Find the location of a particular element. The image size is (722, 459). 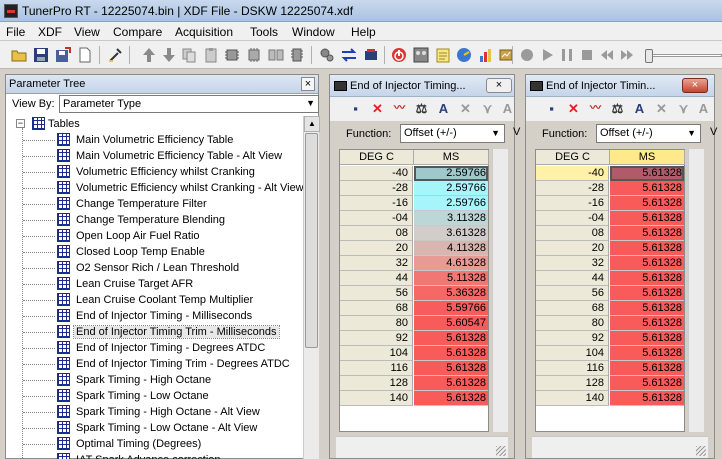

arrow-down-icon is located at coordinates (169, 55).